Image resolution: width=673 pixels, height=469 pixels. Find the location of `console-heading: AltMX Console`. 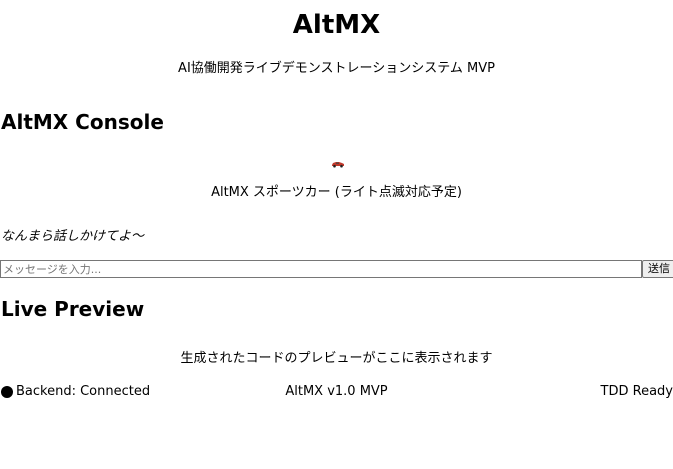

console-heading: AltMX Console is located at coordinates (82, 122).